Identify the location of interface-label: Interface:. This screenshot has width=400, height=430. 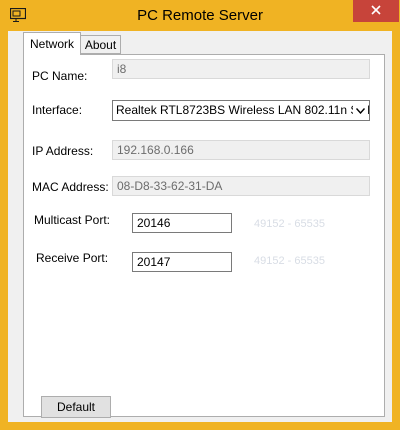
(57, 110).